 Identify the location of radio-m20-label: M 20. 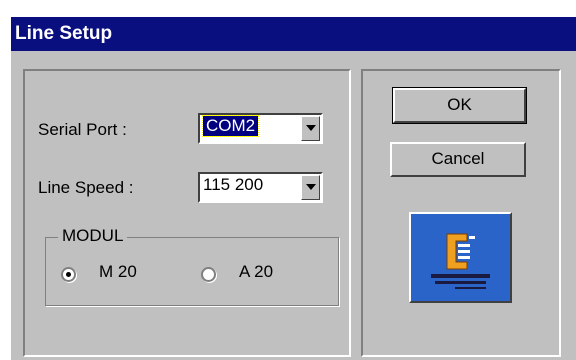
(118, 272).